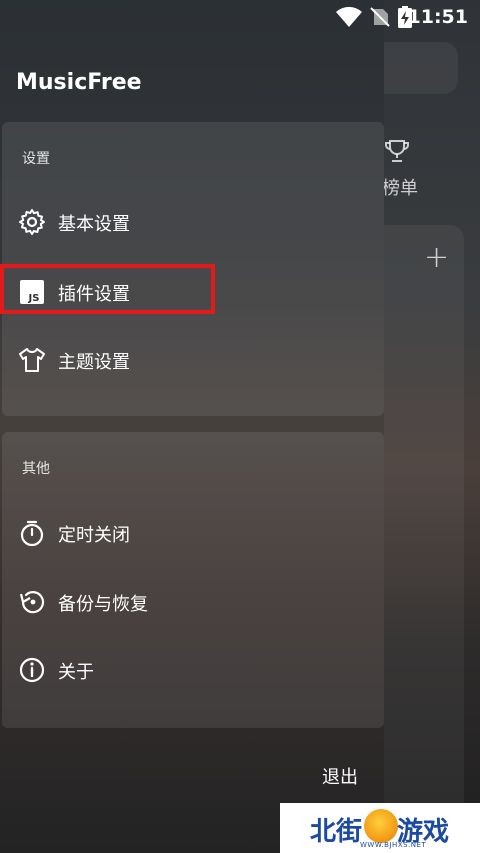 This screenshot has width=480, height=853. I want to click on exit-button: 退出, so click(340, 776).